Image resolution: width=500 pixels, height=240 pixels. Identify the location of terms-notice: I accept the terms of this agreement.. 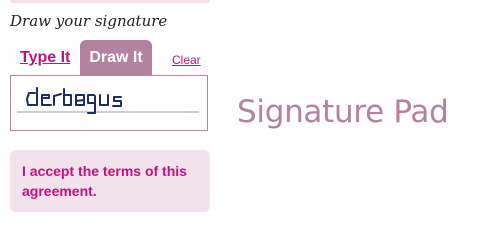
(110, 181).